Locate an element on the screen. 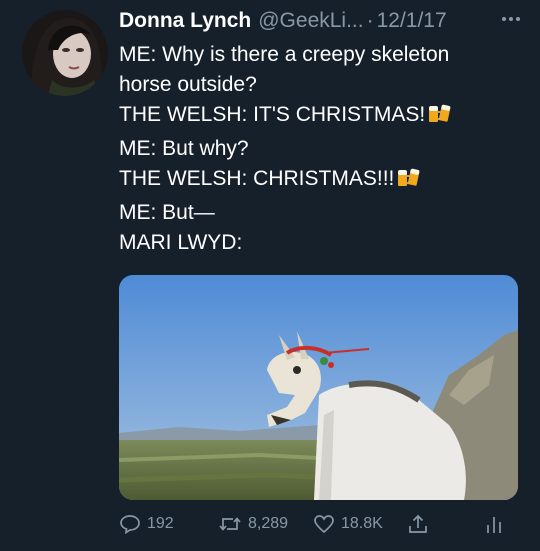  tweet-line: THE WELSH: CHRISTMAS!!! is located at coordinates (257, 178).